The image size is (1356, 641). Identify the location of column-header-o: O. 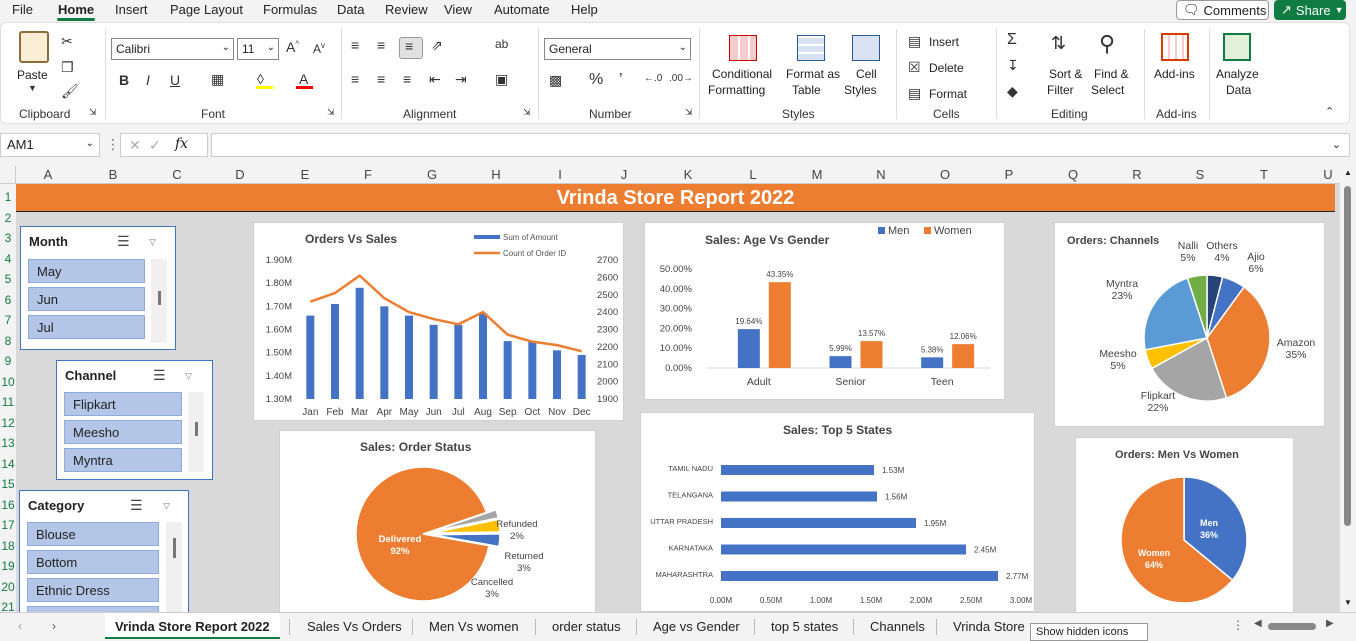
(945, 174).